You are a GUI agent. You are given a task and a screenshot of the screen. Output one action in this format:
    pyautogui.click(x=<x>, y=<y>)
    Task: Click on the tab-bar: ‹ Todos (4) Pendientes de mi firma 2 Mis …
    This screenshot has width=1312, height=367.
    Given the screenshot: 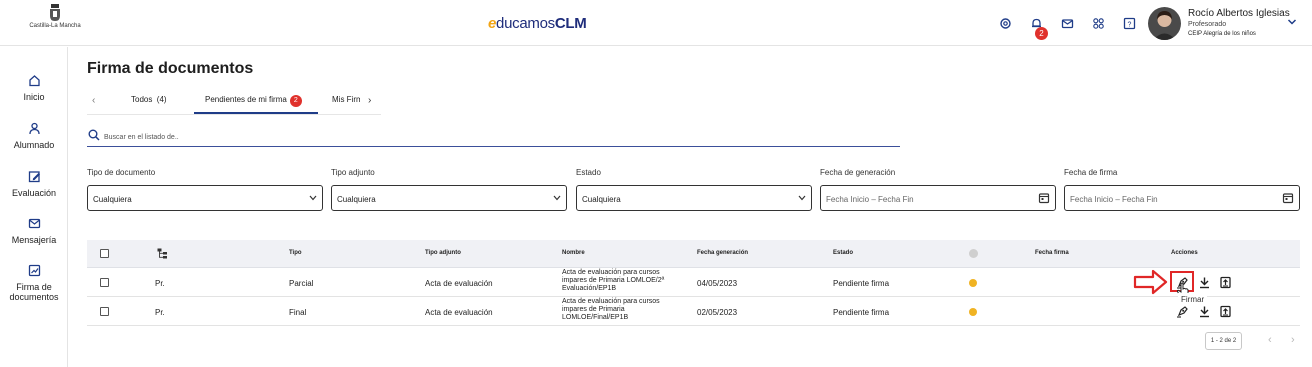 What is the action you would take?
    pyautogui.click(x=234, y=102)
    